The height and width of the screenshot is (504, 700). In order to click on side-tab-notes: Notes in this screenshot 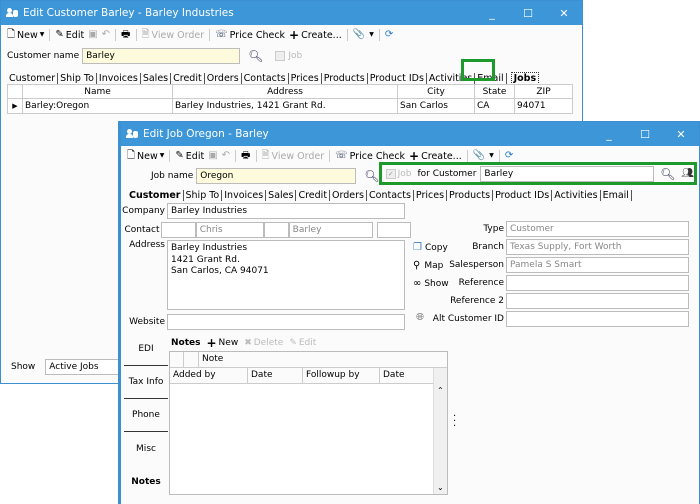, I will do `click(146, 481)`.